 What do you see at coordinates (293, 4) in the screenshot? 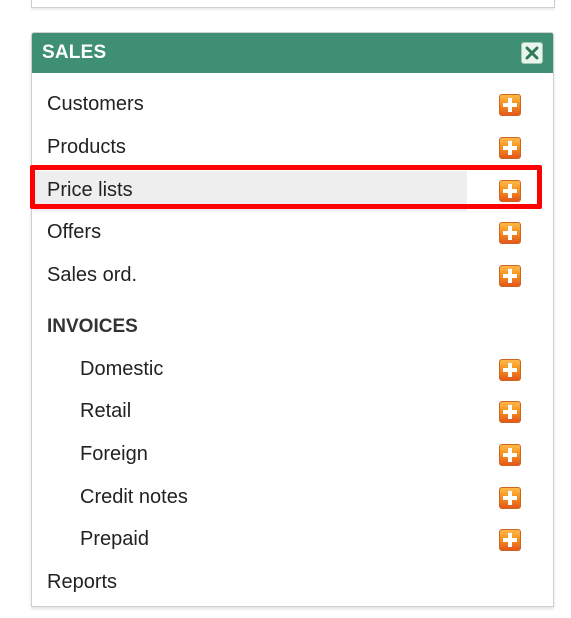
I see `previous-panel` at bounding box center [293, 4].